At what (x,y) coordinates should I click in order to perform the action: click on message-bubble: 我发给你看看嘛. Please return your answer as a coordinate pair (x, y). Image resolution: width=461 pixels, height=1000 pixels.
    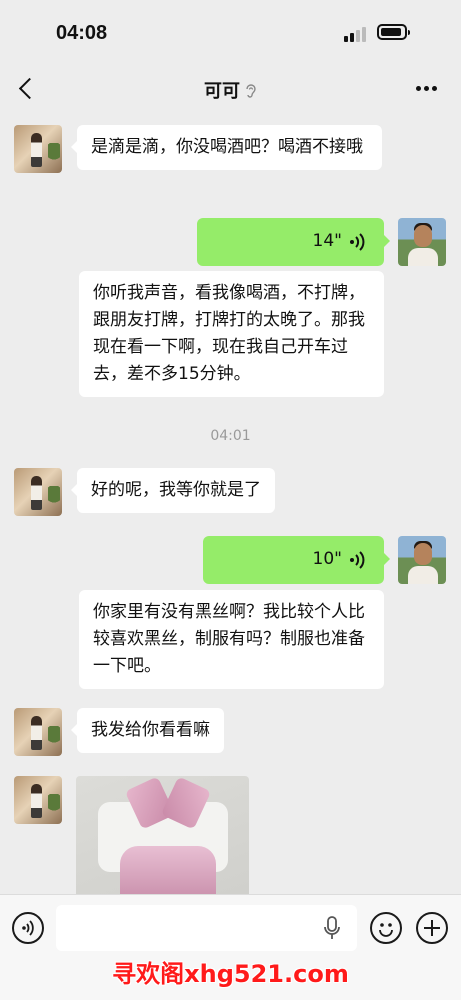
    Looking at the image, I should click on (147, 730).